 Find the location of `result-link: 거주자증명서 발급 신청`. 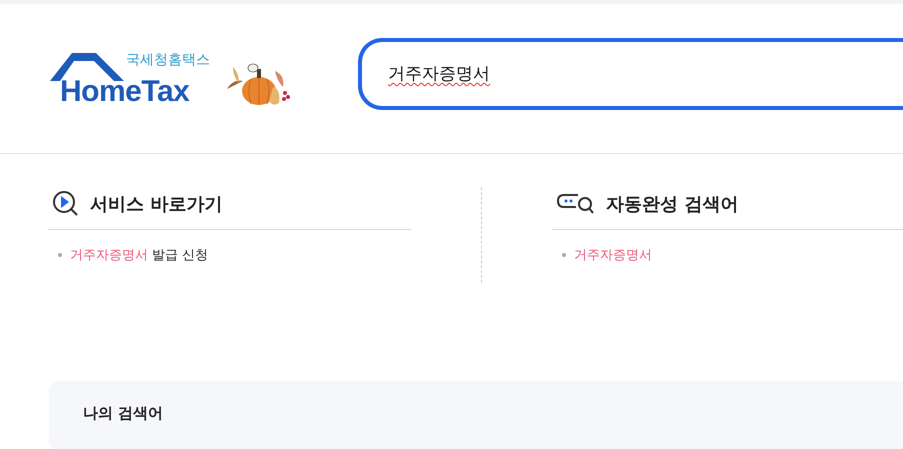

result-link: 거주자증명서 발급 신청 is located at coordinates (139, 255).